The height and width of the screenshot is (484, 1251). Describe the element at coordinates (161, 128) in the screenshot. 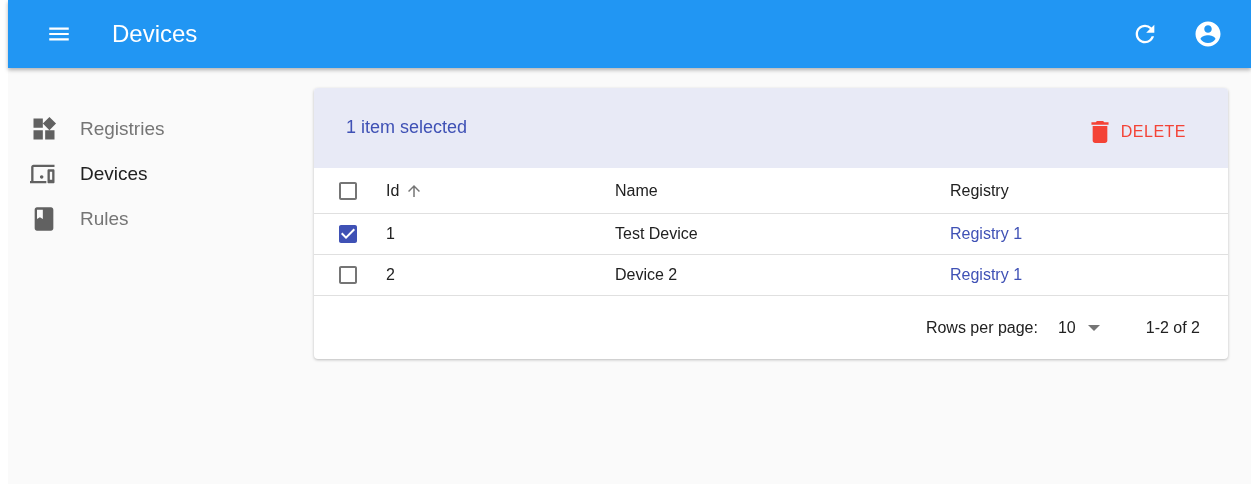

I see `sidebar-item: Registries` at that location.